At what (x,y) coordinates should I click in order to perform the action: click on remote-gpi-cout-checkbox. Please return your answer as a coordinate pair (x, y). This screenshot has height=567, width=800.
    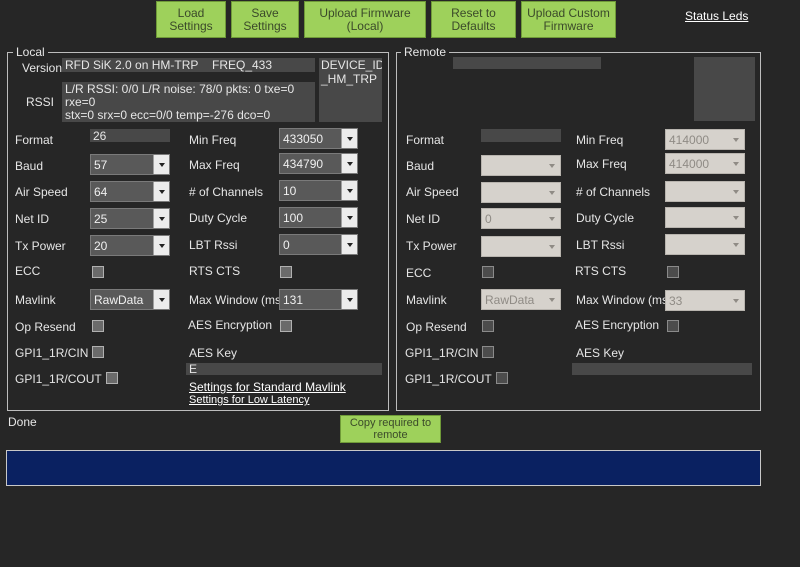
    Looking at the image, I should click on (502, 378).